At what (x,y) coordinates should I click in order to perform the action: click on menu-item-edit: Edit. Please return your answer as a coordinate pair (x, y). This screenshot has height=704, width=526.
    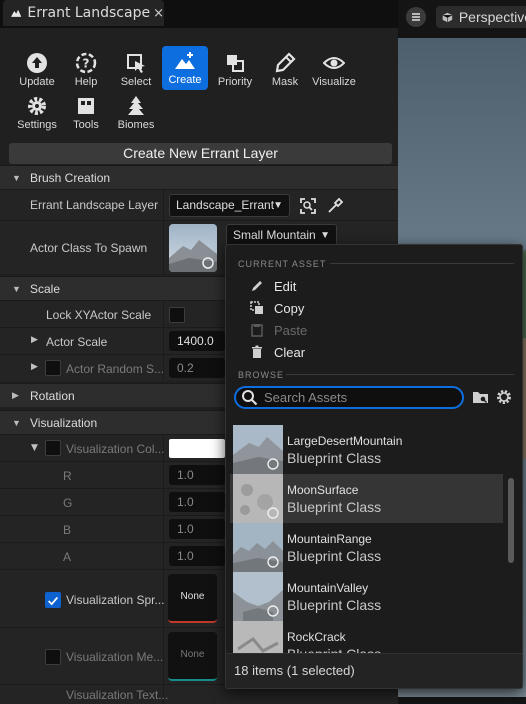
    Looking at the image, I should click on (273, 286).